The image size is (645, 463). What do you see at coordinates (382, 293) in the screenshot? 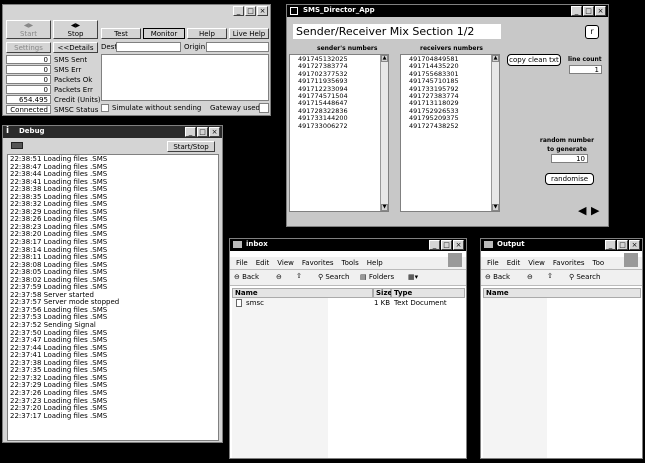
I see `col-size-header: Size` at bounding box center [382, 293].